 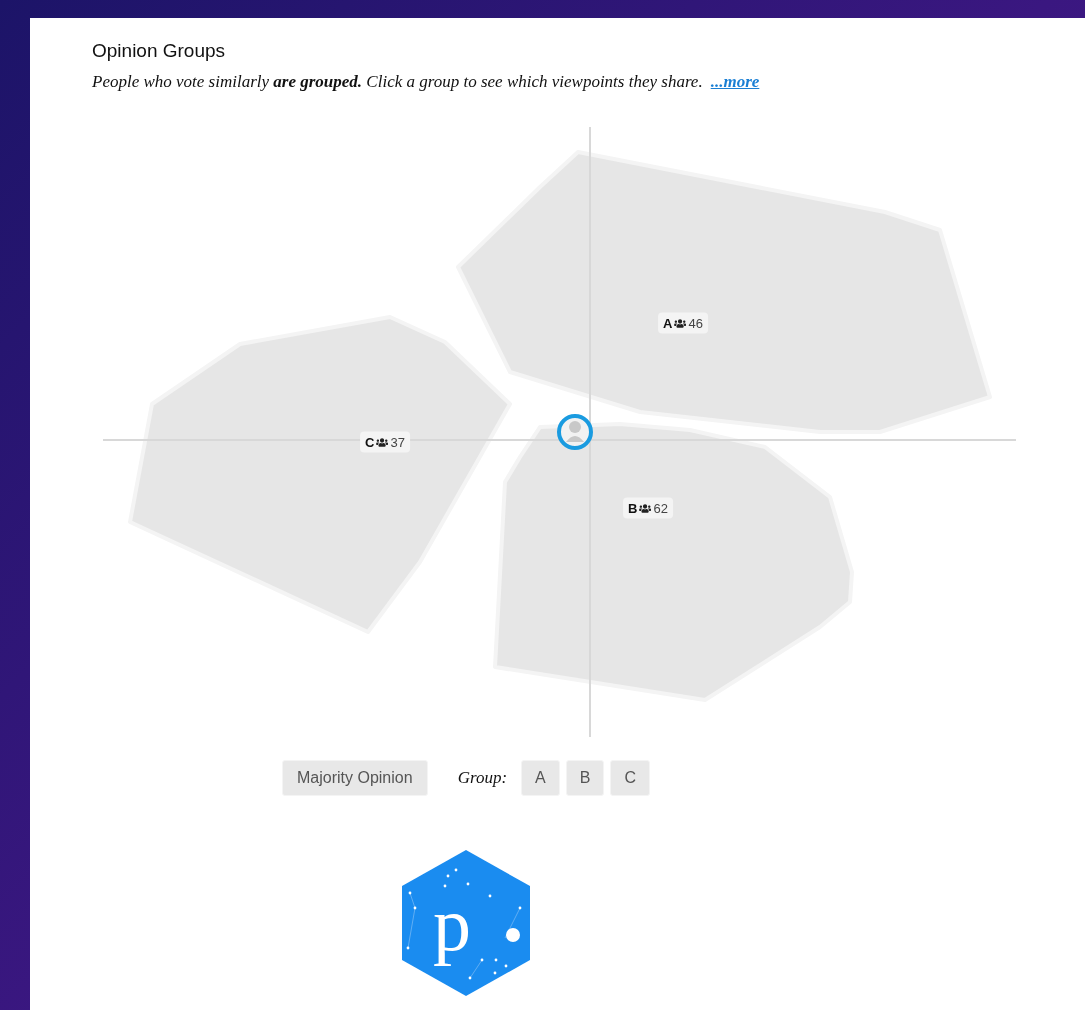 What do you see at coordinates (735, 81) in the screenshot?
I see `more-link: ...more` at bounding box center [735, 81].